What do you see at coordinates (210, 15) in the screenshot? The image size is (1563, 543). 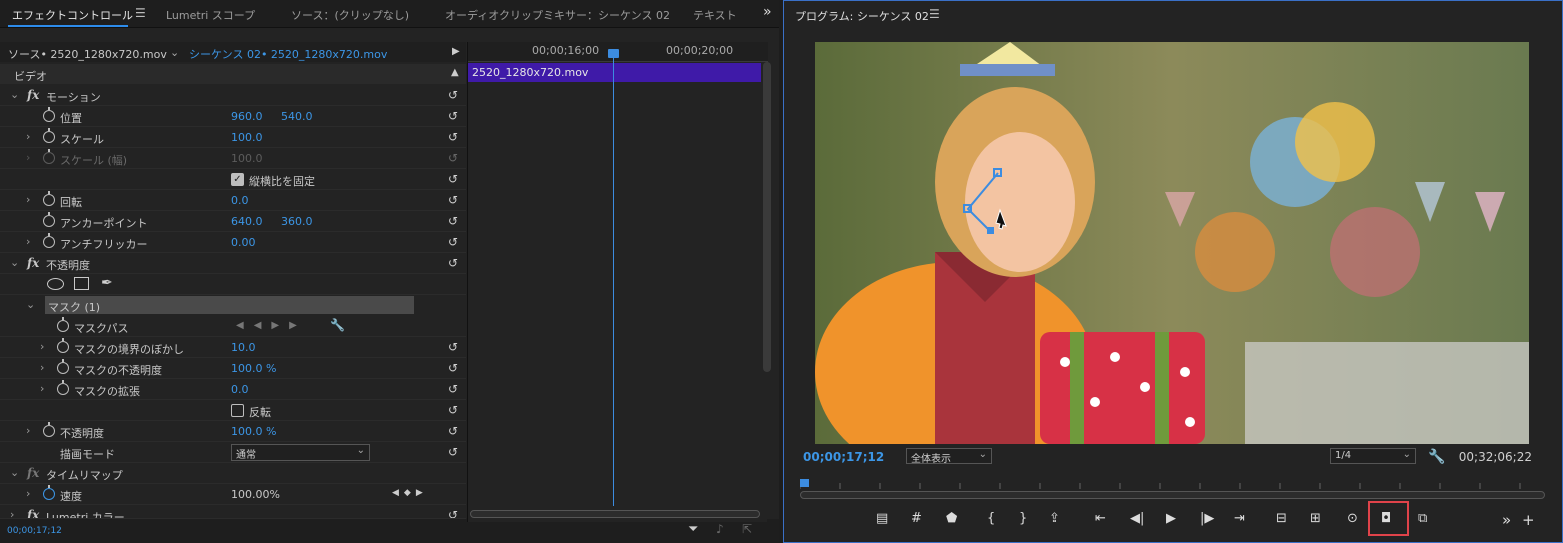 I see `tab-lumetri-scope: Lumetri スコープ` at bounding box center [210, 15].